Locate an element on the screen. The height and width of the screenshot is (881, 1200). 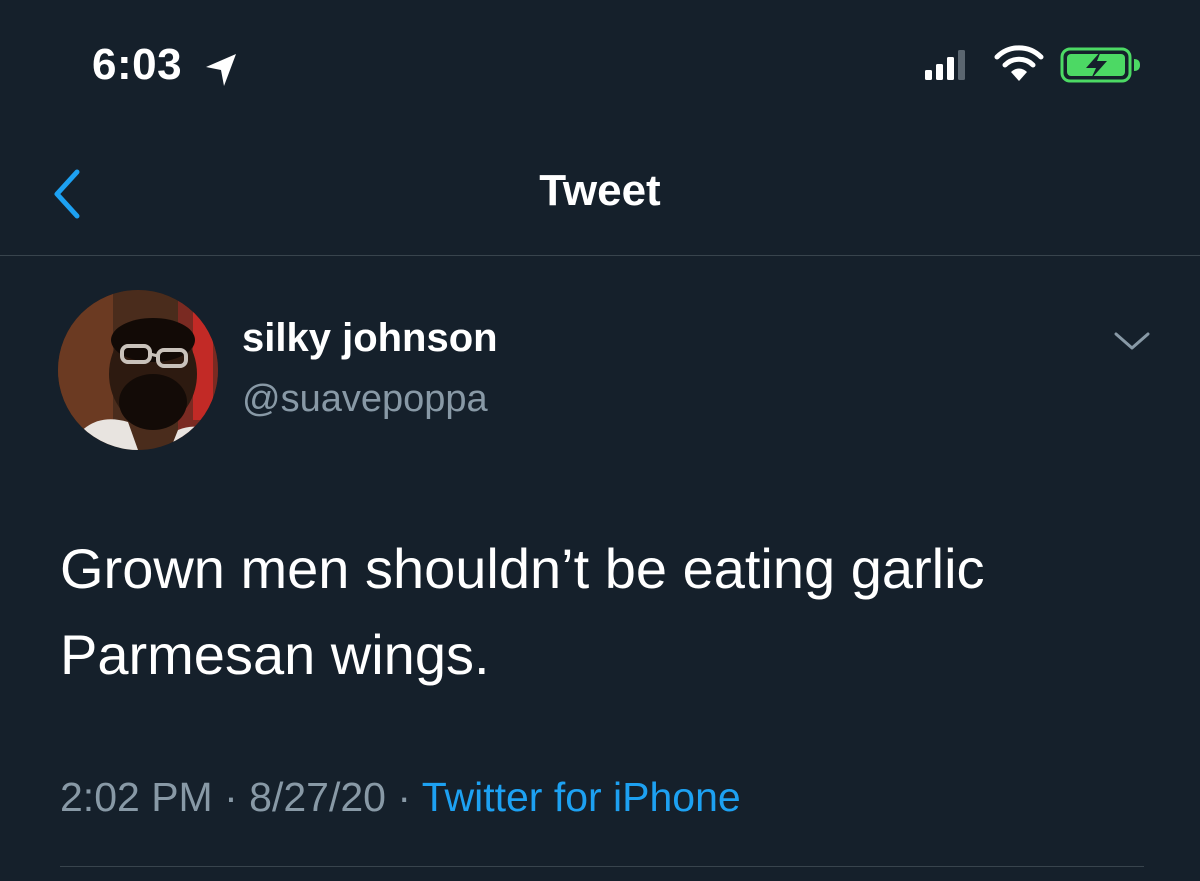
tweet-time: 2:02 PM is located at coordinates (136, 797).